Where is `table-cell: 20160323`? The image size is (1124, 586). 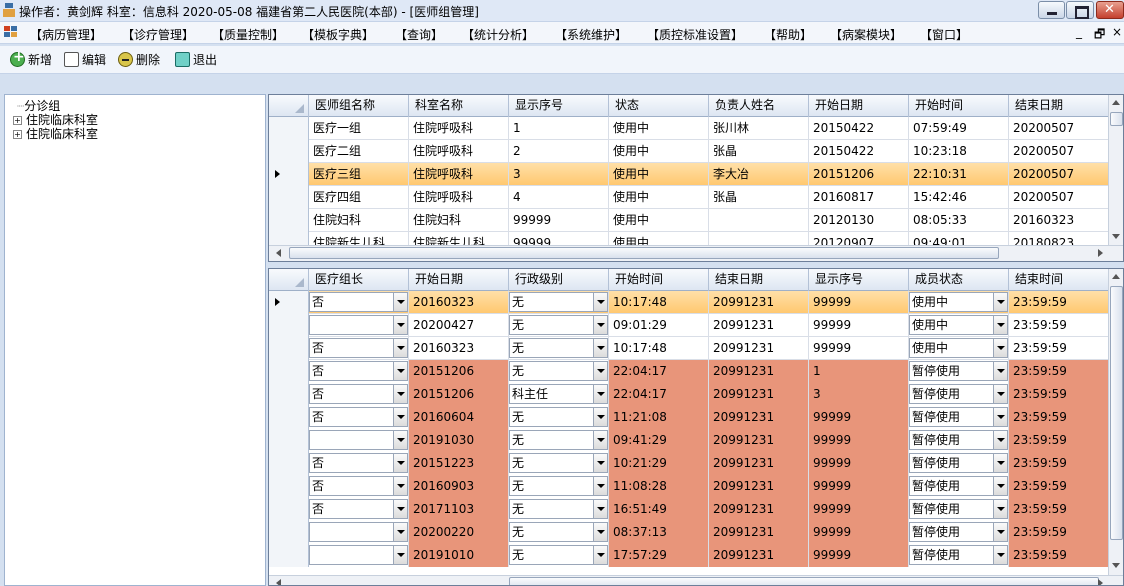 table-cell: 20160323 is located at coordinates (1059, 220).